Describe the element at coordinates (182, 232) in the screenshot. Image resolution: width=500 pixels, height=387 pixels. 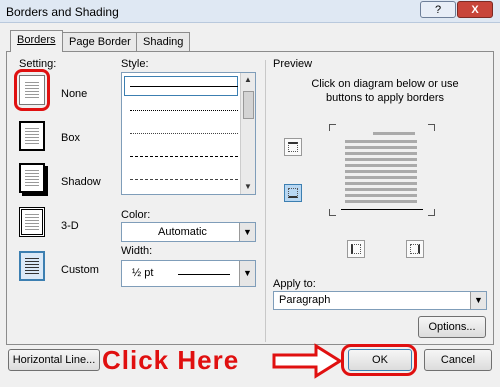
I see `color-value: Automatic` at that location.